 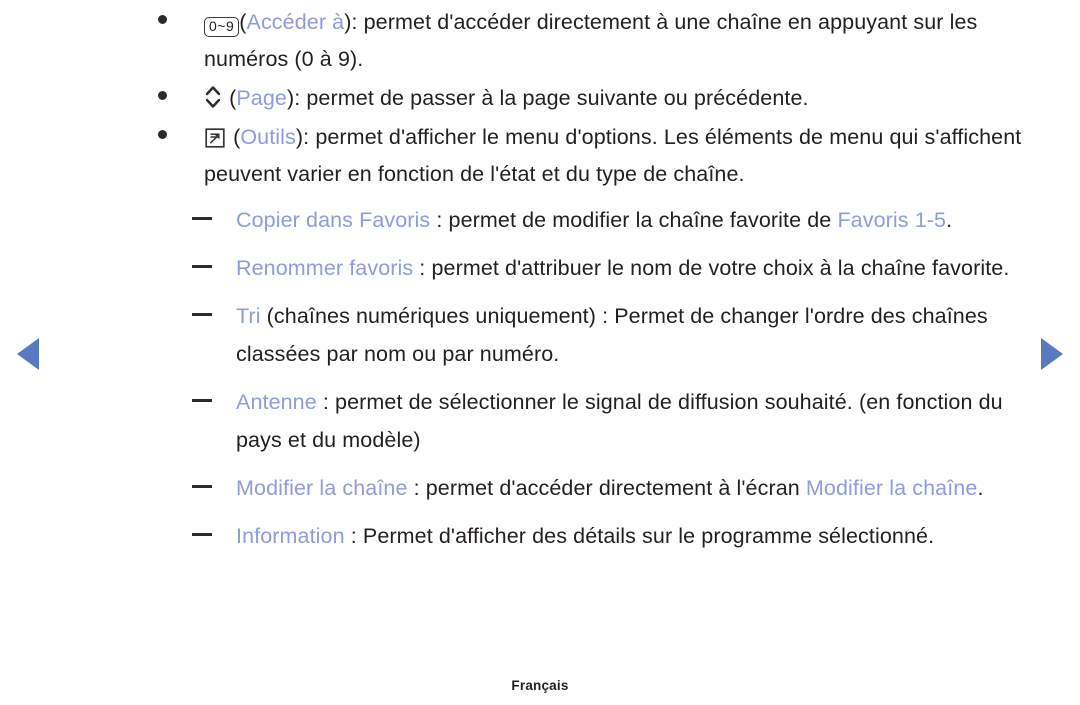 What do you see at coordinates (215, 136) in the screenshot?
I see `tools-icon` at bounding box center [215, 136].